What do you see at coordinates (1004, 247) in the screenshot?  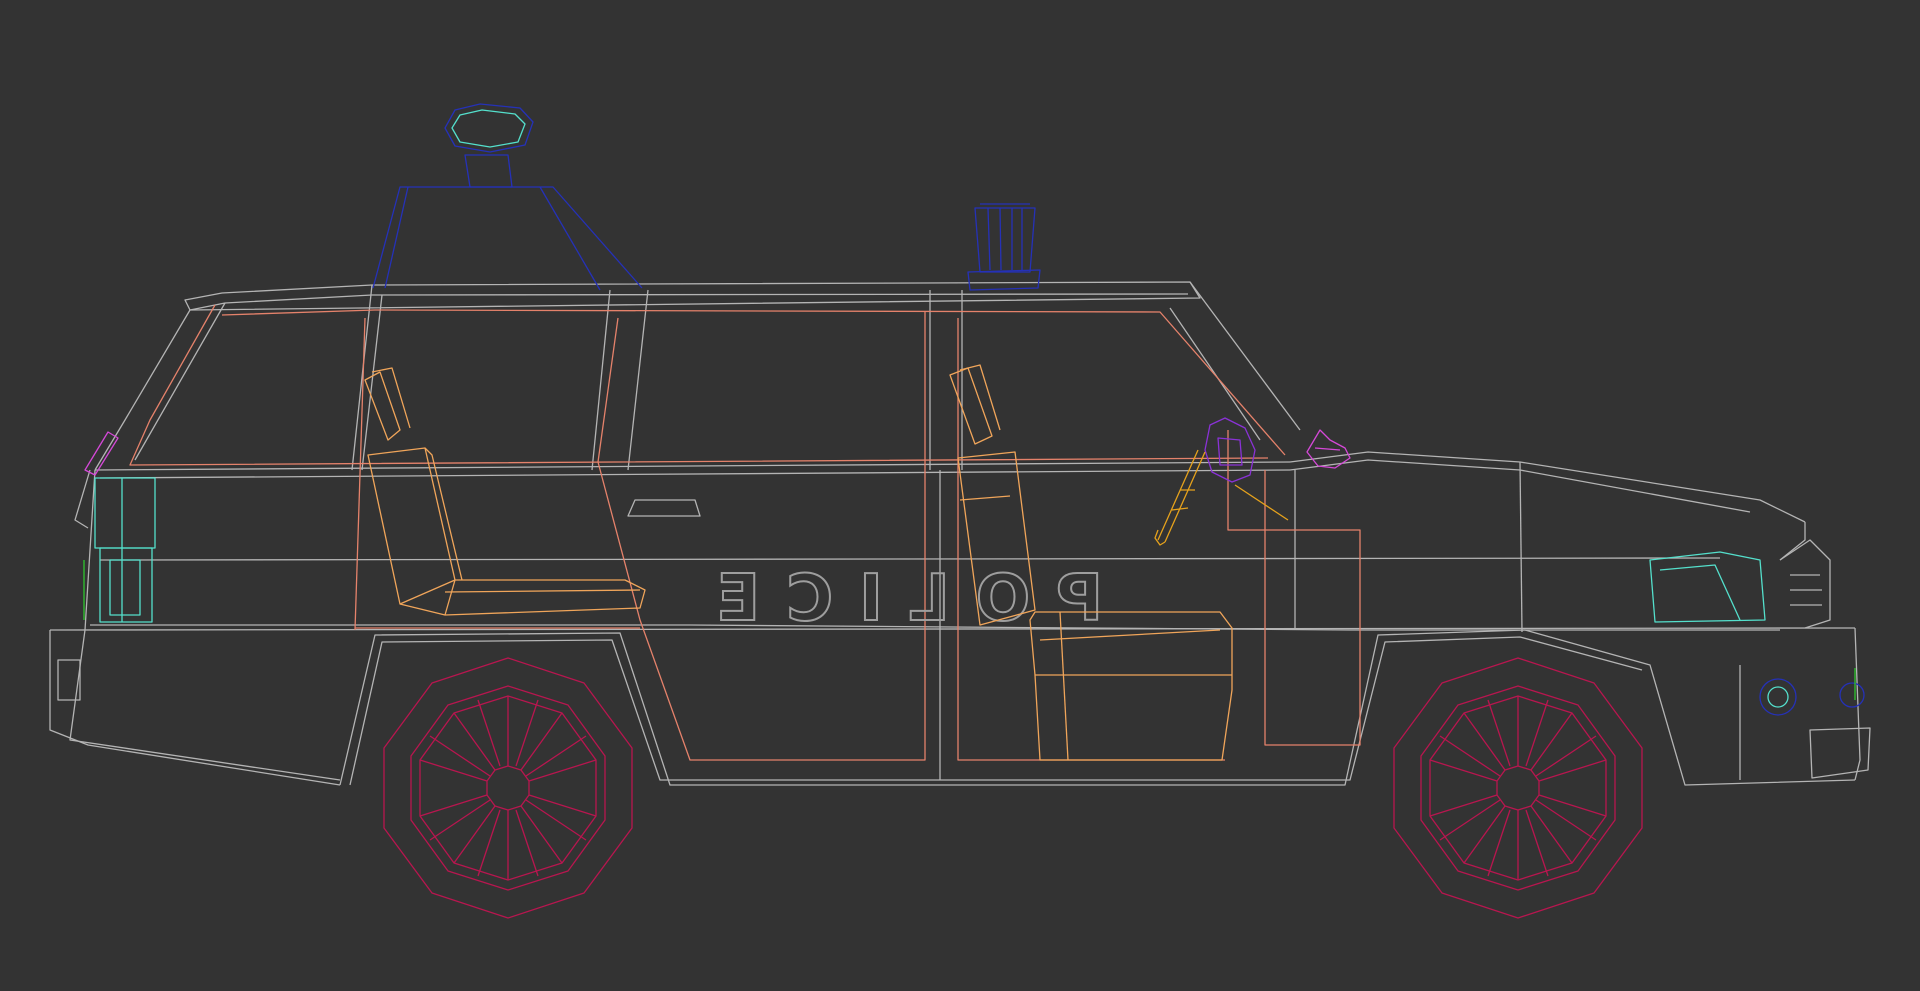 I see `beacon-light` at bounding box center [1004, 247].